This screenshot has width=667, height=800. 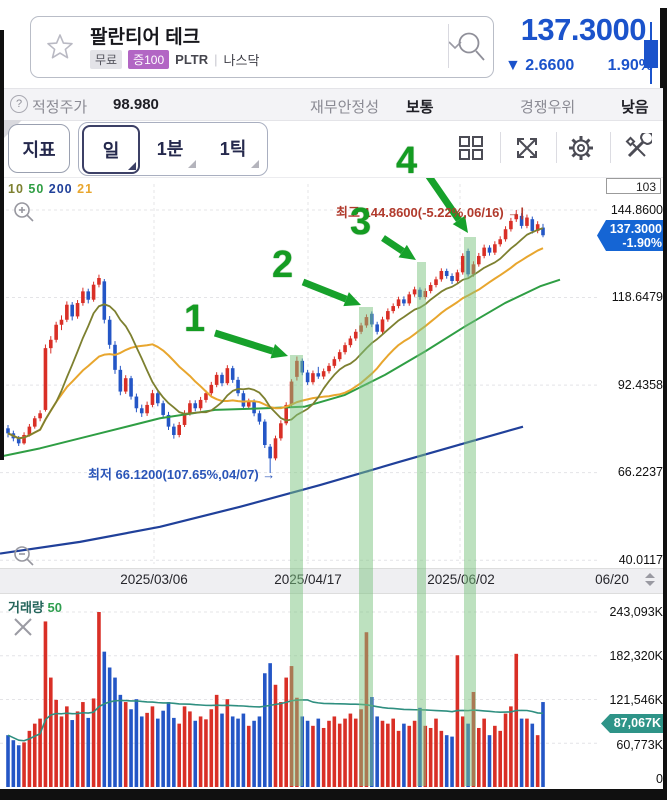 What do you see at coordinates (420, 107) in the screenshot?
I see `financial-stability-value: 보통` at bounding box center [420, 107].